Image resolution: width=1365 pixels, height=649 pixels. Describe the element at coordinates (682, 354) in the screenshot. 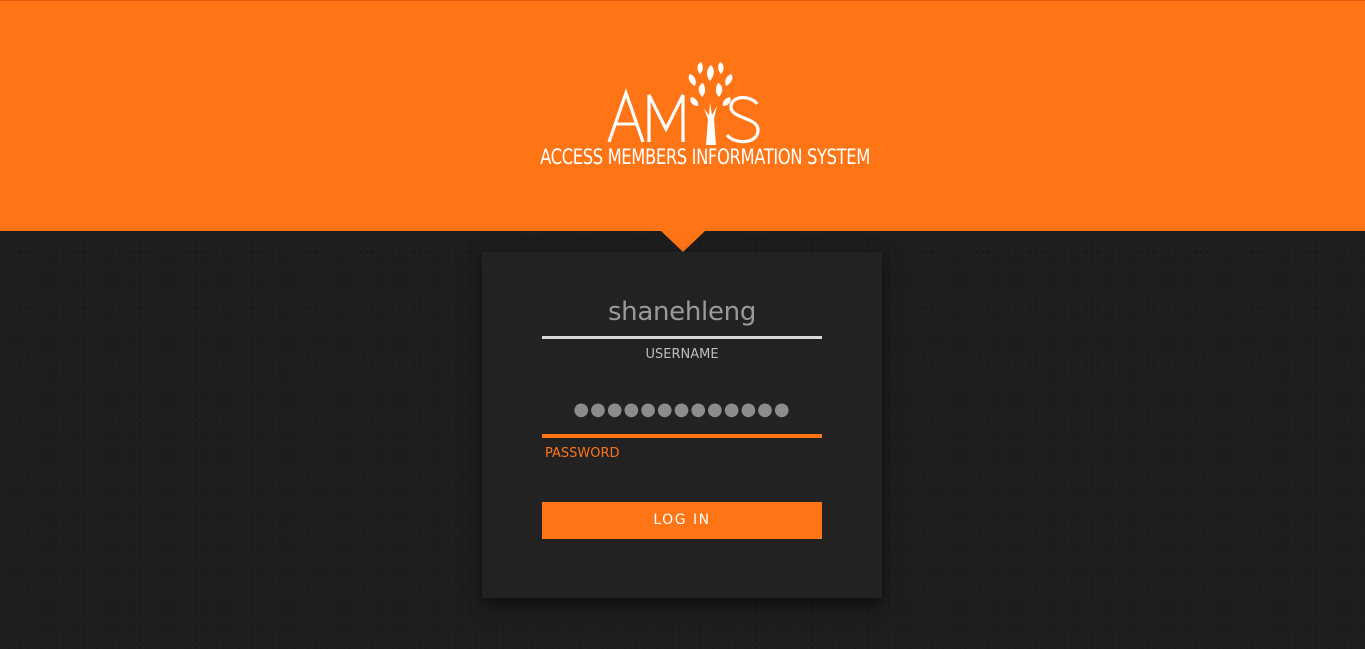

I see `username-label: USERNAME` at that location.